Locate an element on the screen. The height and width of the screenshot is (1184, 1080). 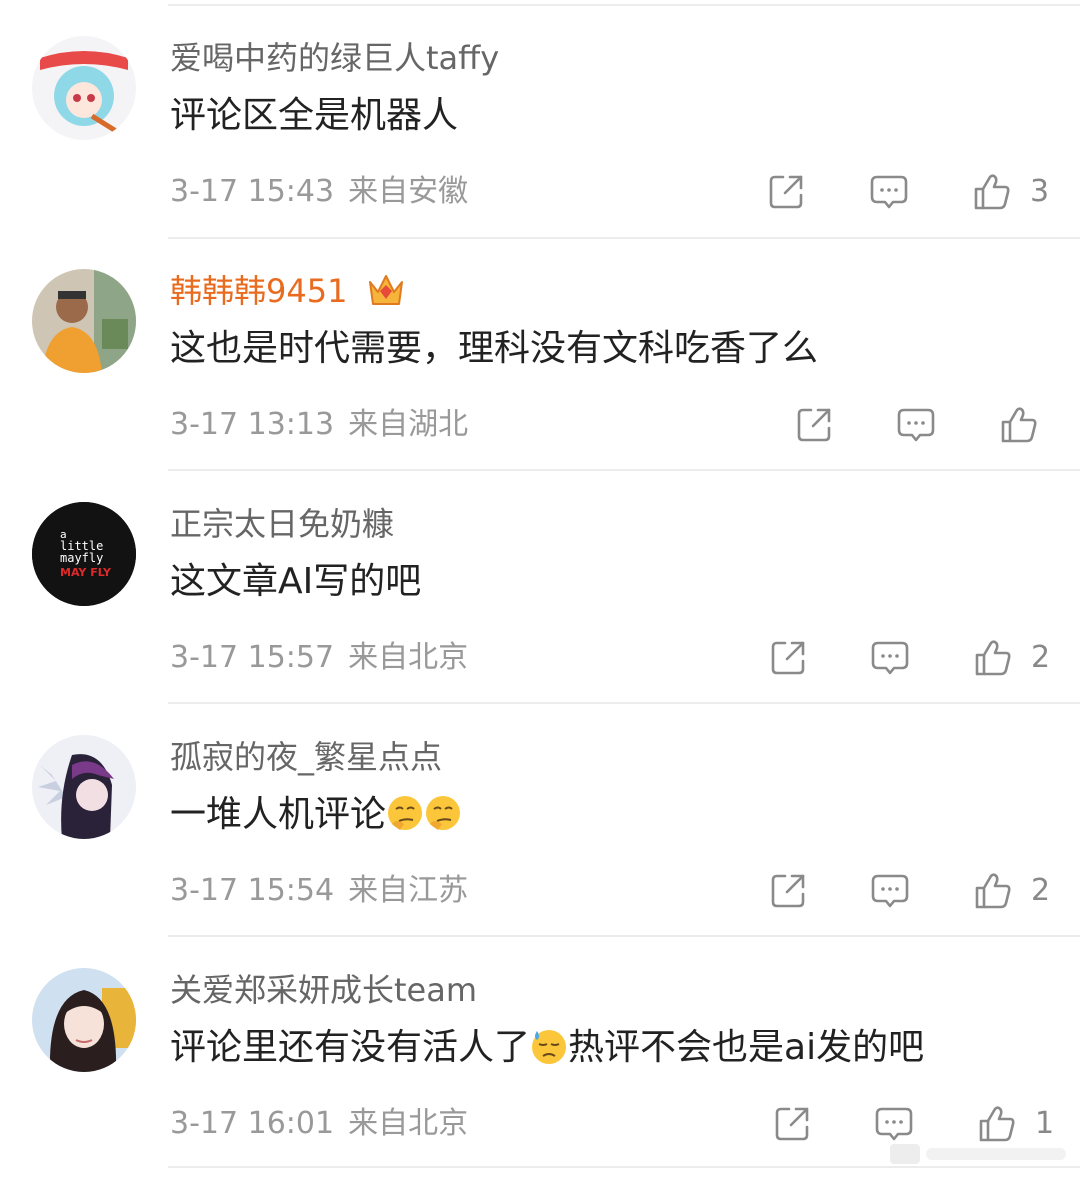
comment-meta: 3-17 15:54 来自江苏 is located at coordinates (326, 891).